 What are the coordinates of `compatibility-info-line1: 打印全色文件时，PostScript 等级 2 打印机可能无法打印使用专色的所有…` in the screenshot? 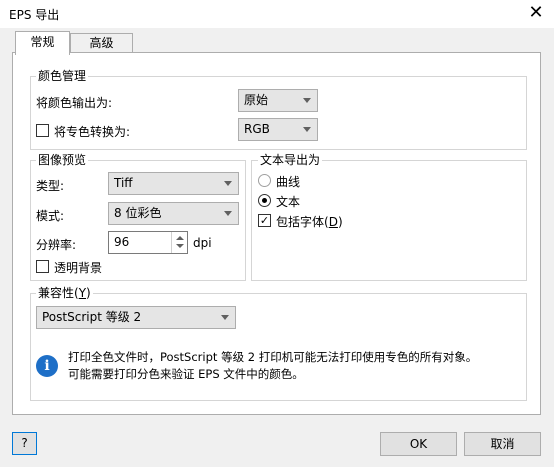 It's located at (273, 357).